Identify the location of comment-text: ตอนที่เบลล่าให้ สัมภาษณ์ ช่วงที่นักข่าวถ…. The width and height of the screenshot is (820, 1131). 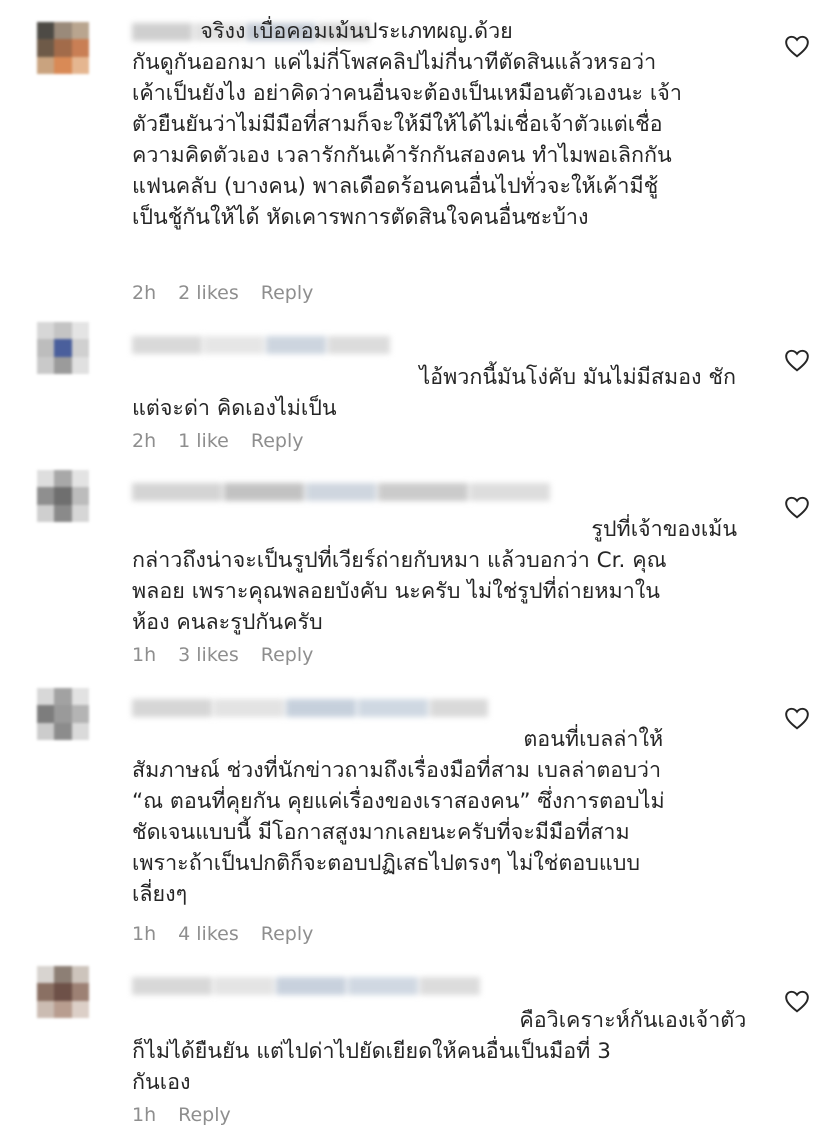
(398, 817).